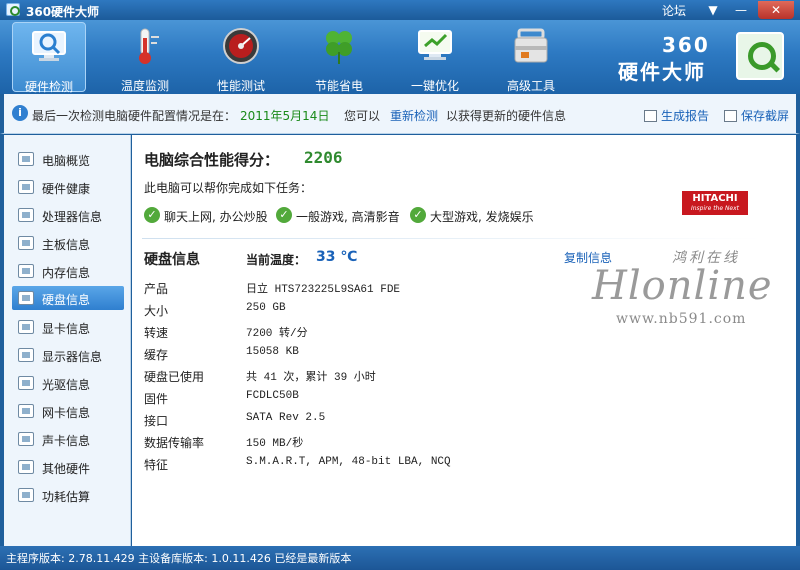  Describe the element at coordinates (272, 352) in the screenshot. I see `detail-value: 15058 KB` at that location.